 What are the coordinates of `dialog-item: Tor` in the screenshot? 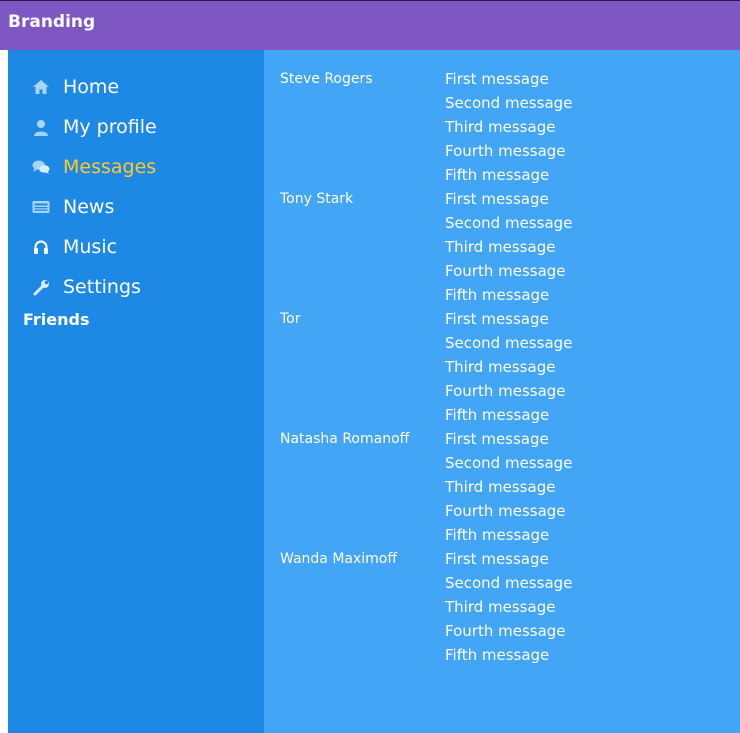 It's located at (360, 367).